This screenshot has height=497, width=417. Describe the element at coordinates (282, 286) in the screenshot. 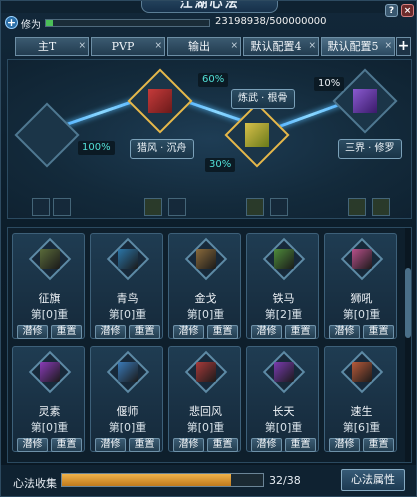

I see `skill-card: 铁马 第[2]重 潜修 重置` at that location.